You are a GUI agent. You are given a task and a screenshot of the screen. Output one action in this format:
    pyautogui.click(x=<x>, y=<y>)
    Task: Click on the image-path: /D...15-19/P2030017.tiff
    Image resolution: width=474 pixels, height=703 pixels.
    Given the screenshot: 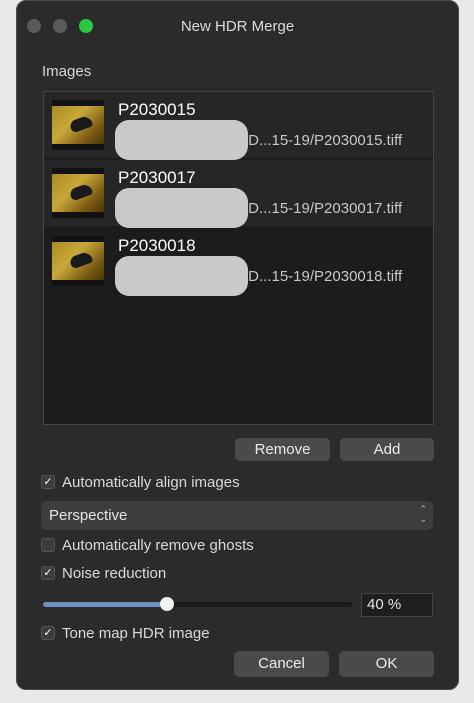 What is the action you would take?
    pyautogui.click(x=323, y=208)
    